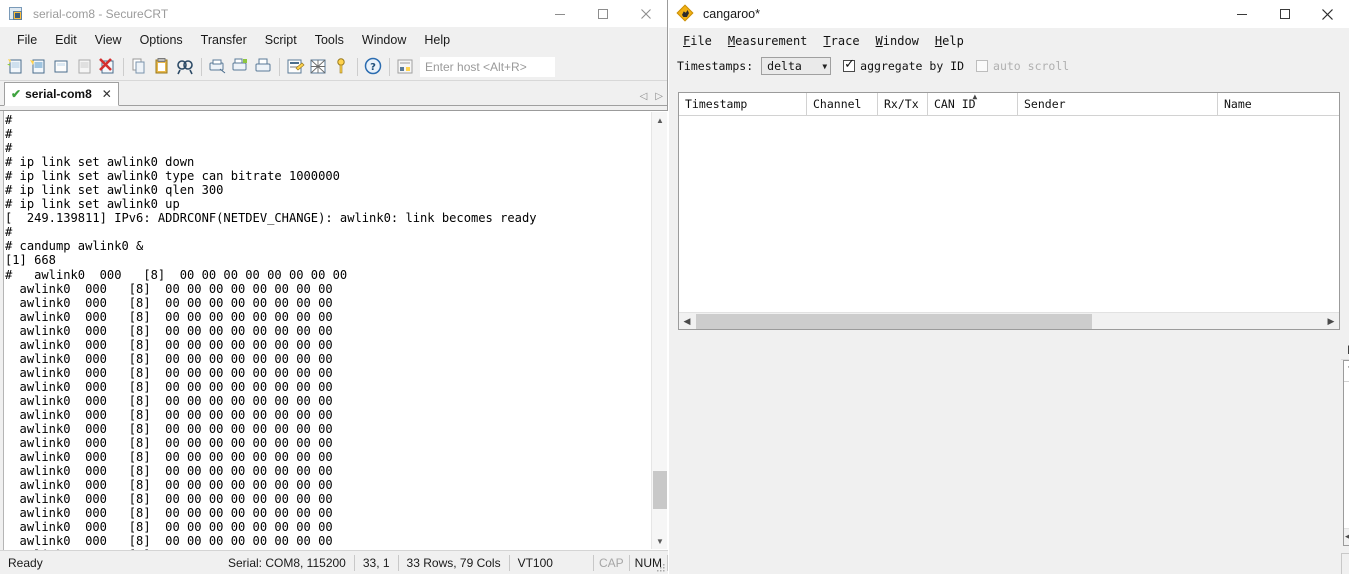  What do you see at coordinates (1031, 66) in the screenshot?
I see `auto-scroll-label: auto scroll` at bounding box center [1031, 66].